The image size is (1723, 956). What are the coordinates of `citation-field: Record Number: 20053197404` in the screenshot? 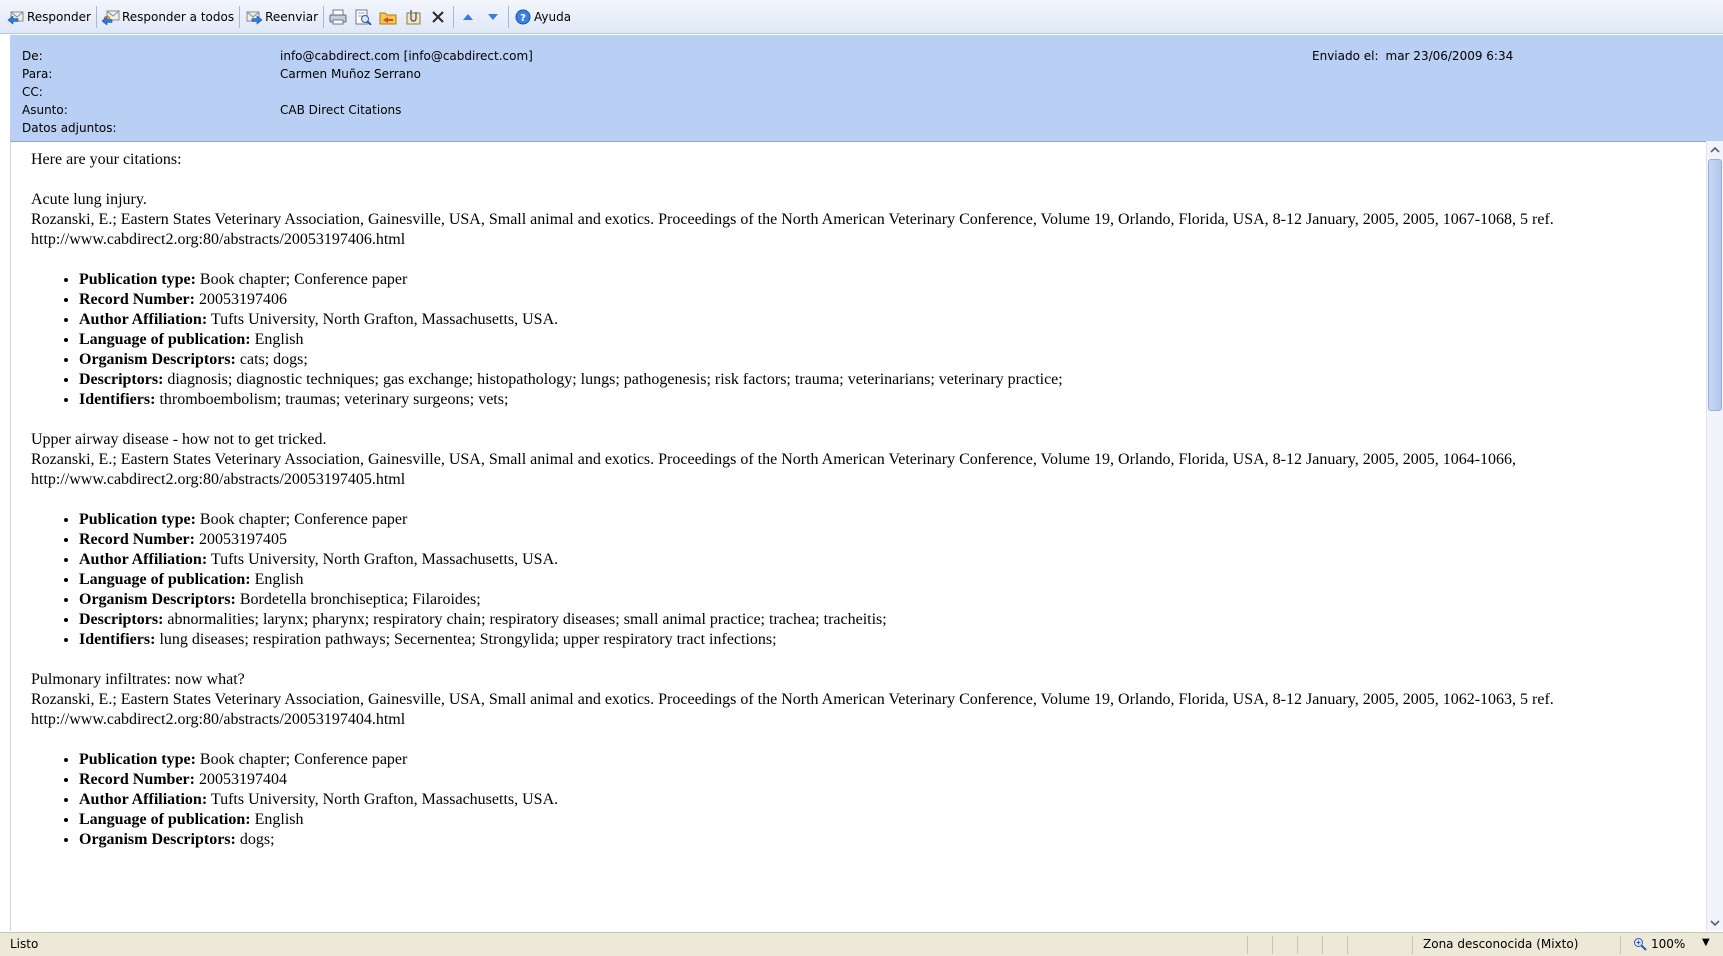 It's located at (889, 780).